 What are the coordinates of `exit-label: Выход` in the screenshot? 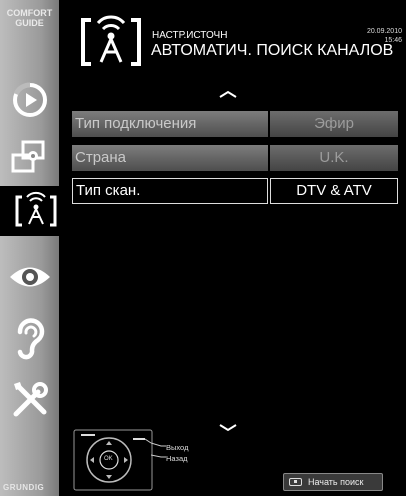 It's located at (177, 447).